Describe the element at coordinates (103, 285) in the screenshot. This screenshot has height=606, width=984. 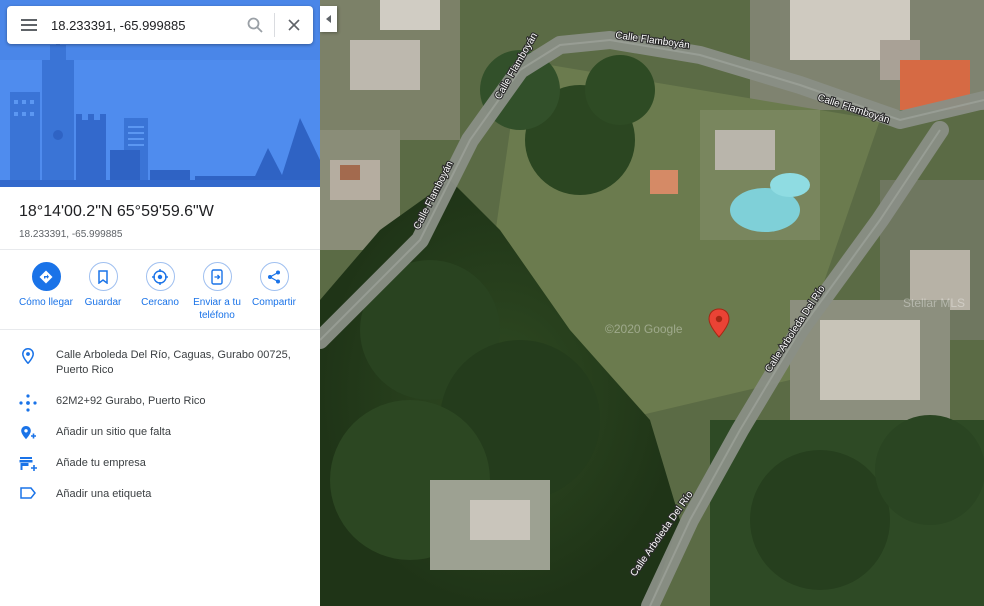
I see `save-button: Guardar` at that location.